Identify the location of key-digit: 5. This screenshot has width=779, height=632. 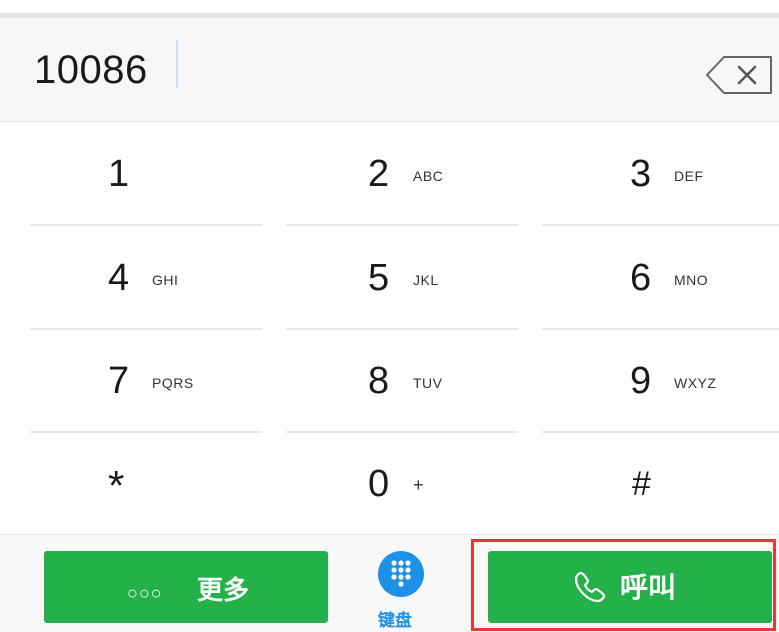
(379, 278).